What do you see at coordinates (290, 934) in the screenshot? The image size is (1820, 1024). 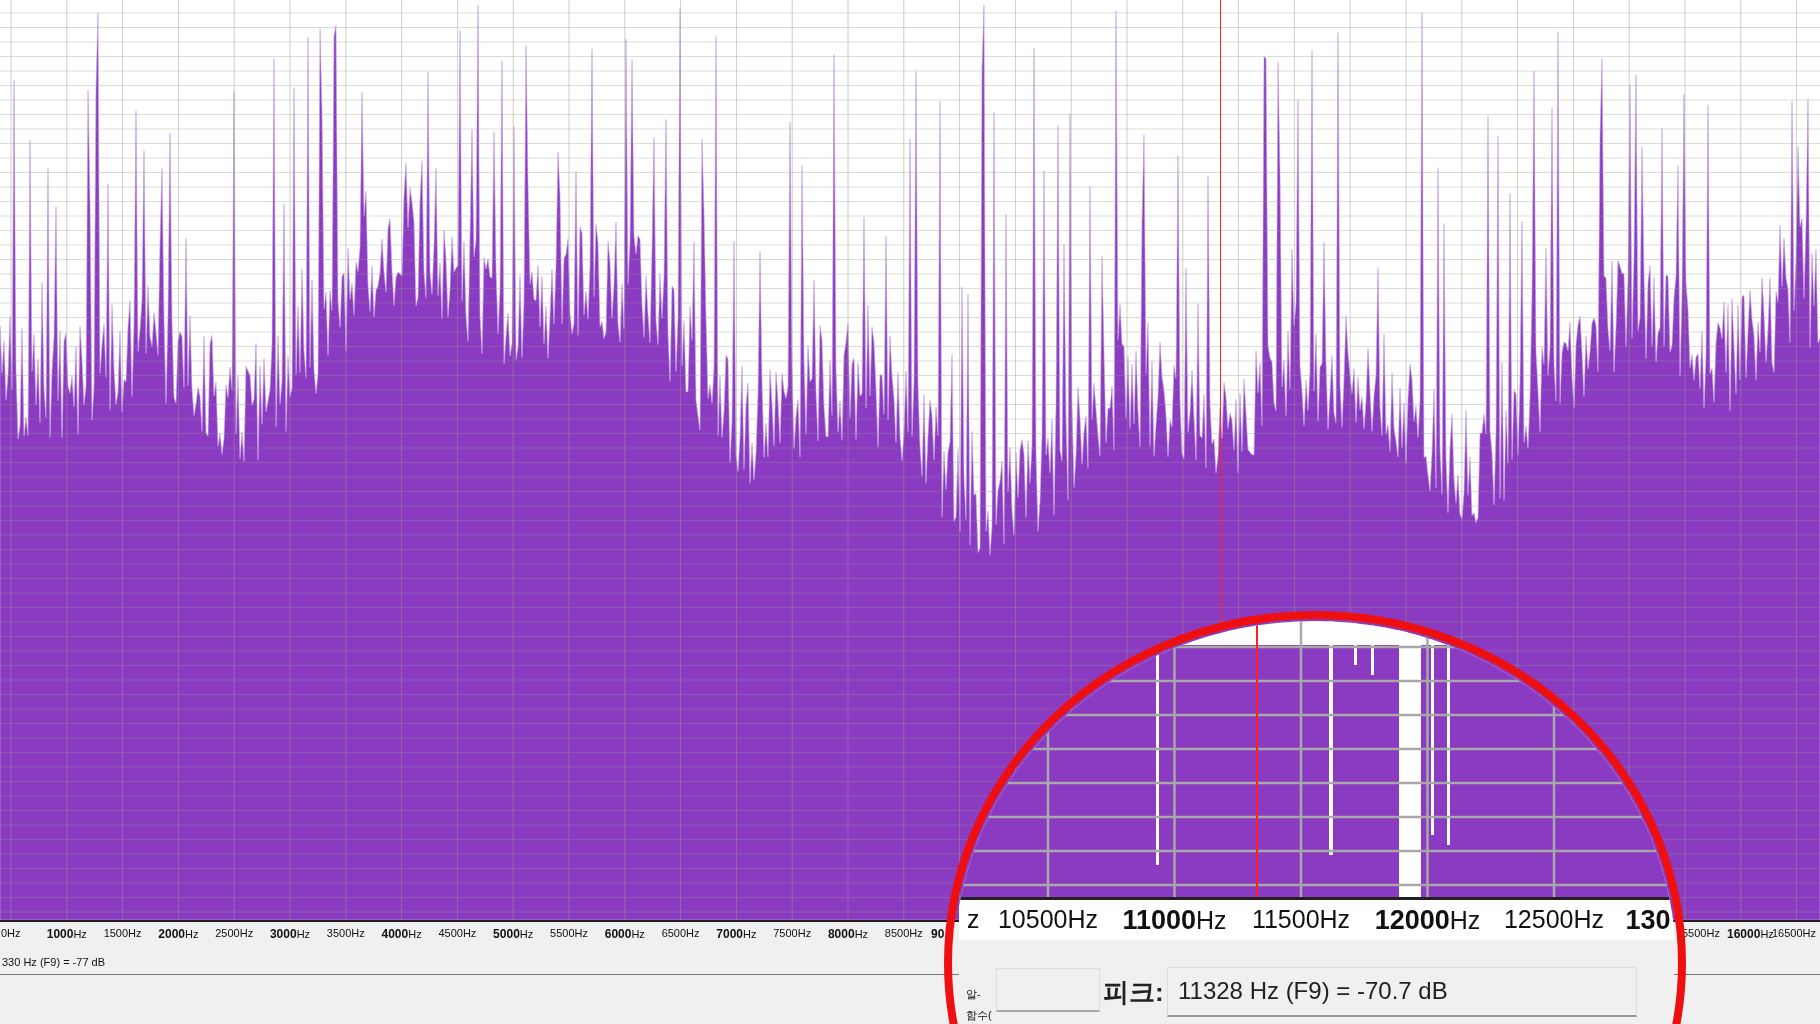 I see `axis-label: 3000Hz` at bounding box center [290, 934].